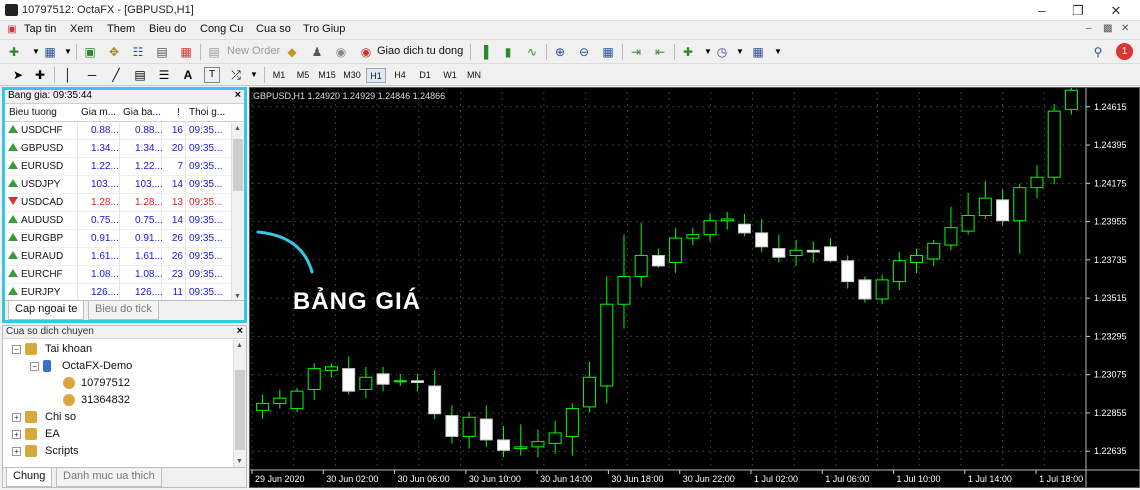  Describe the element at coordinates (167, 29) in the screenshot. I see `menu-charts: Bieu do` at that location.